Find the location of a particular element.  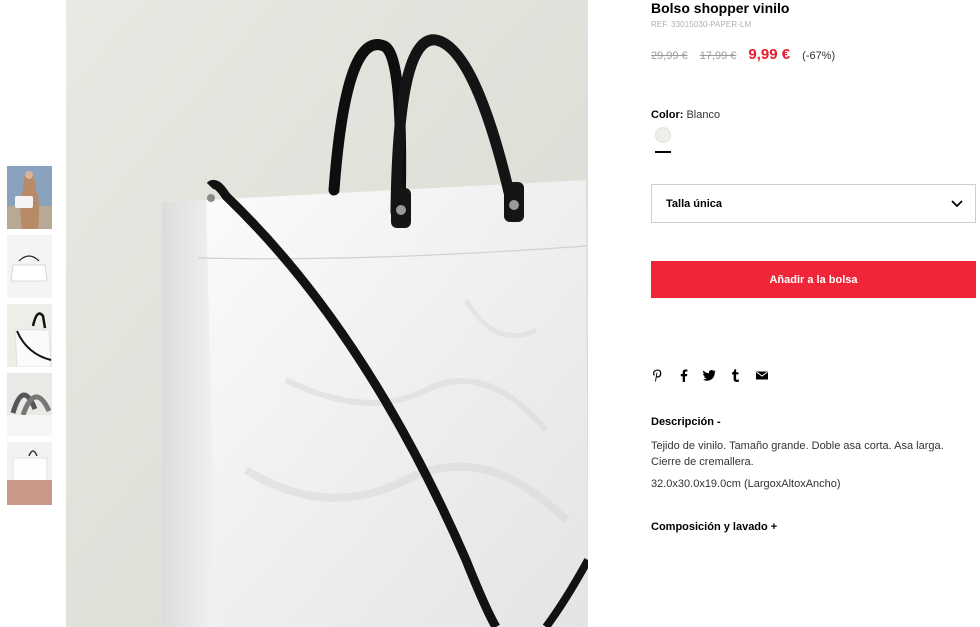

twitter-icon is located at coordinates (709, 375).